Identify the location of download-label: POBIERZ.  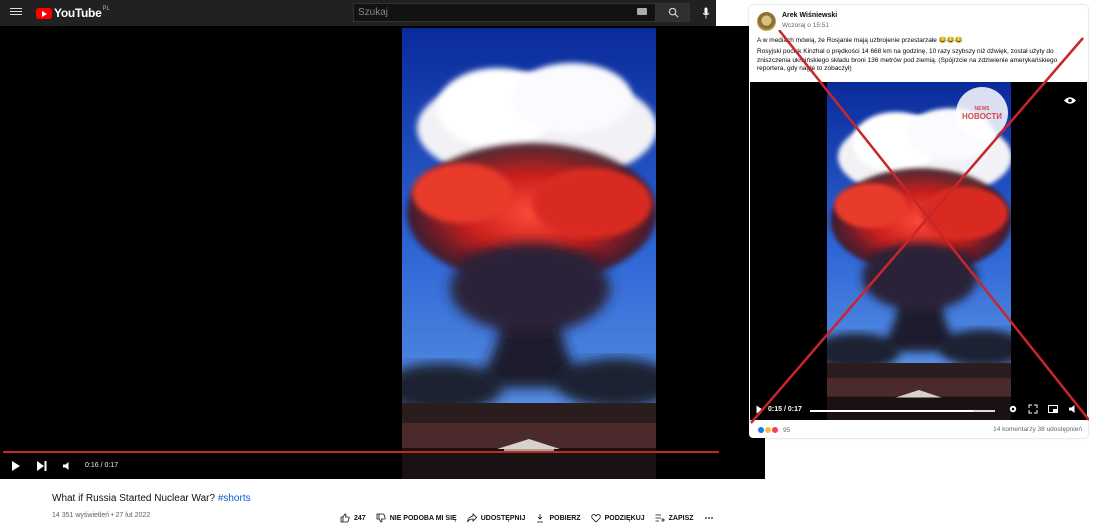
(565, 518).